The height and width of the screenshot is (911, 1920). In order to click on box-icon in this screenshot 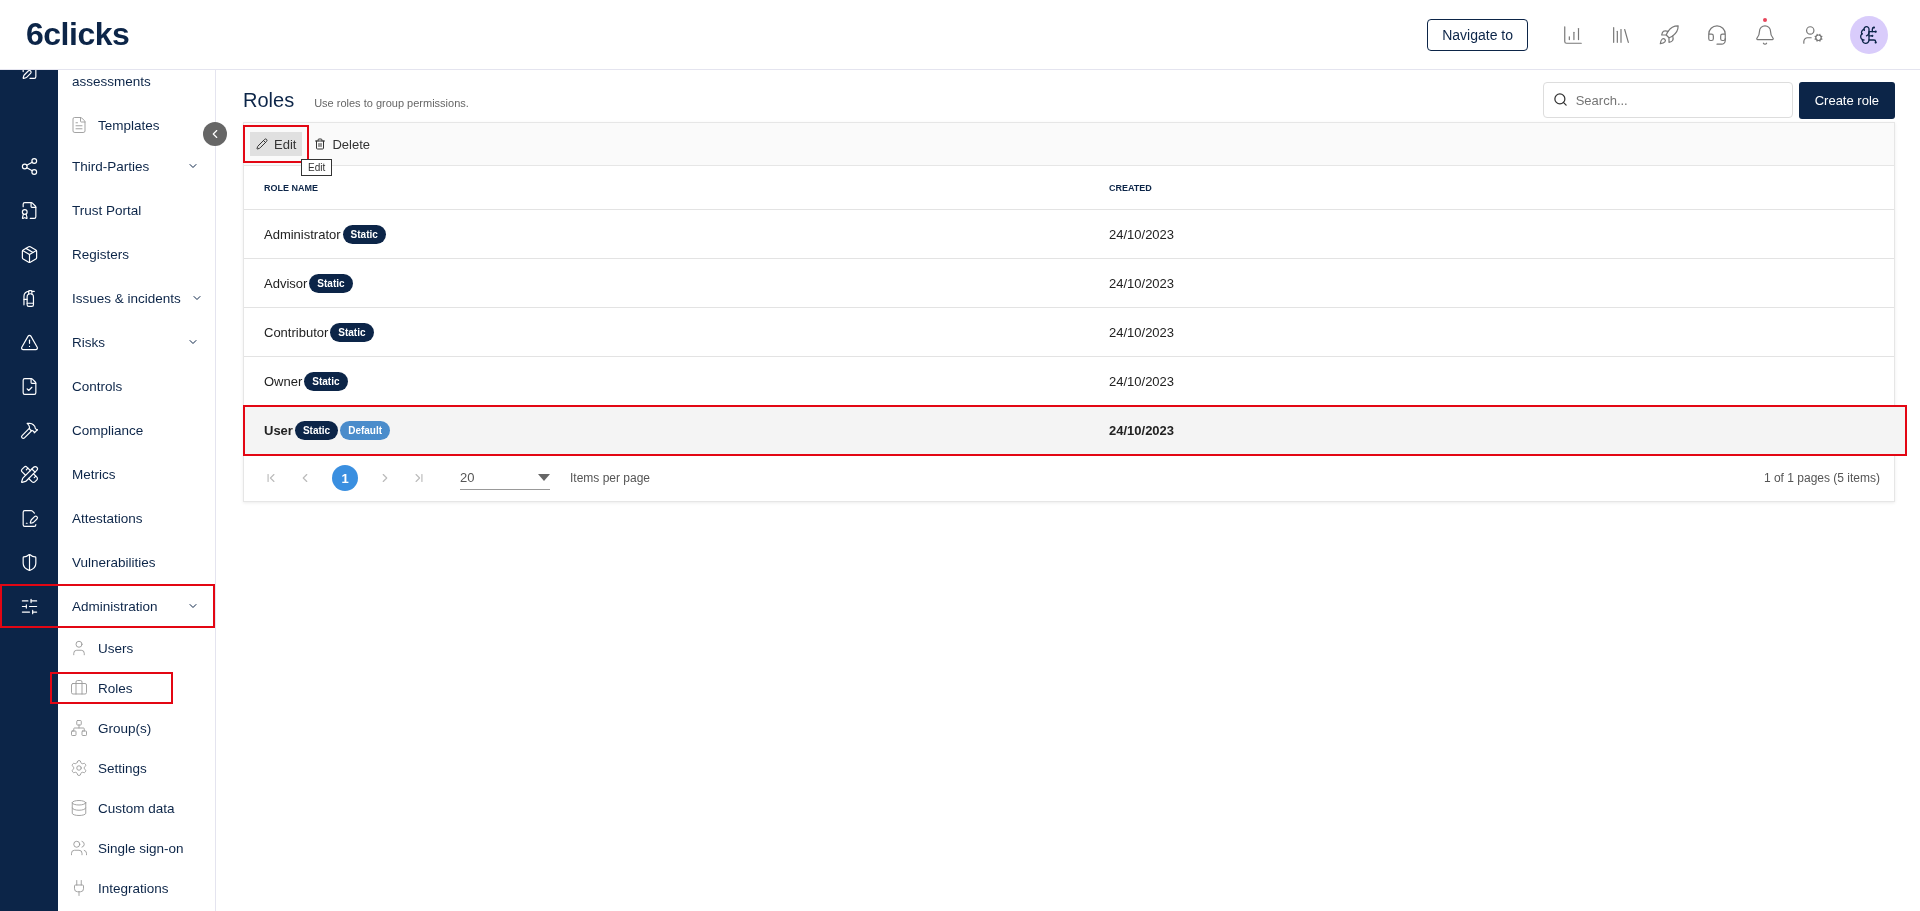, I will do `click(29, 254)`.